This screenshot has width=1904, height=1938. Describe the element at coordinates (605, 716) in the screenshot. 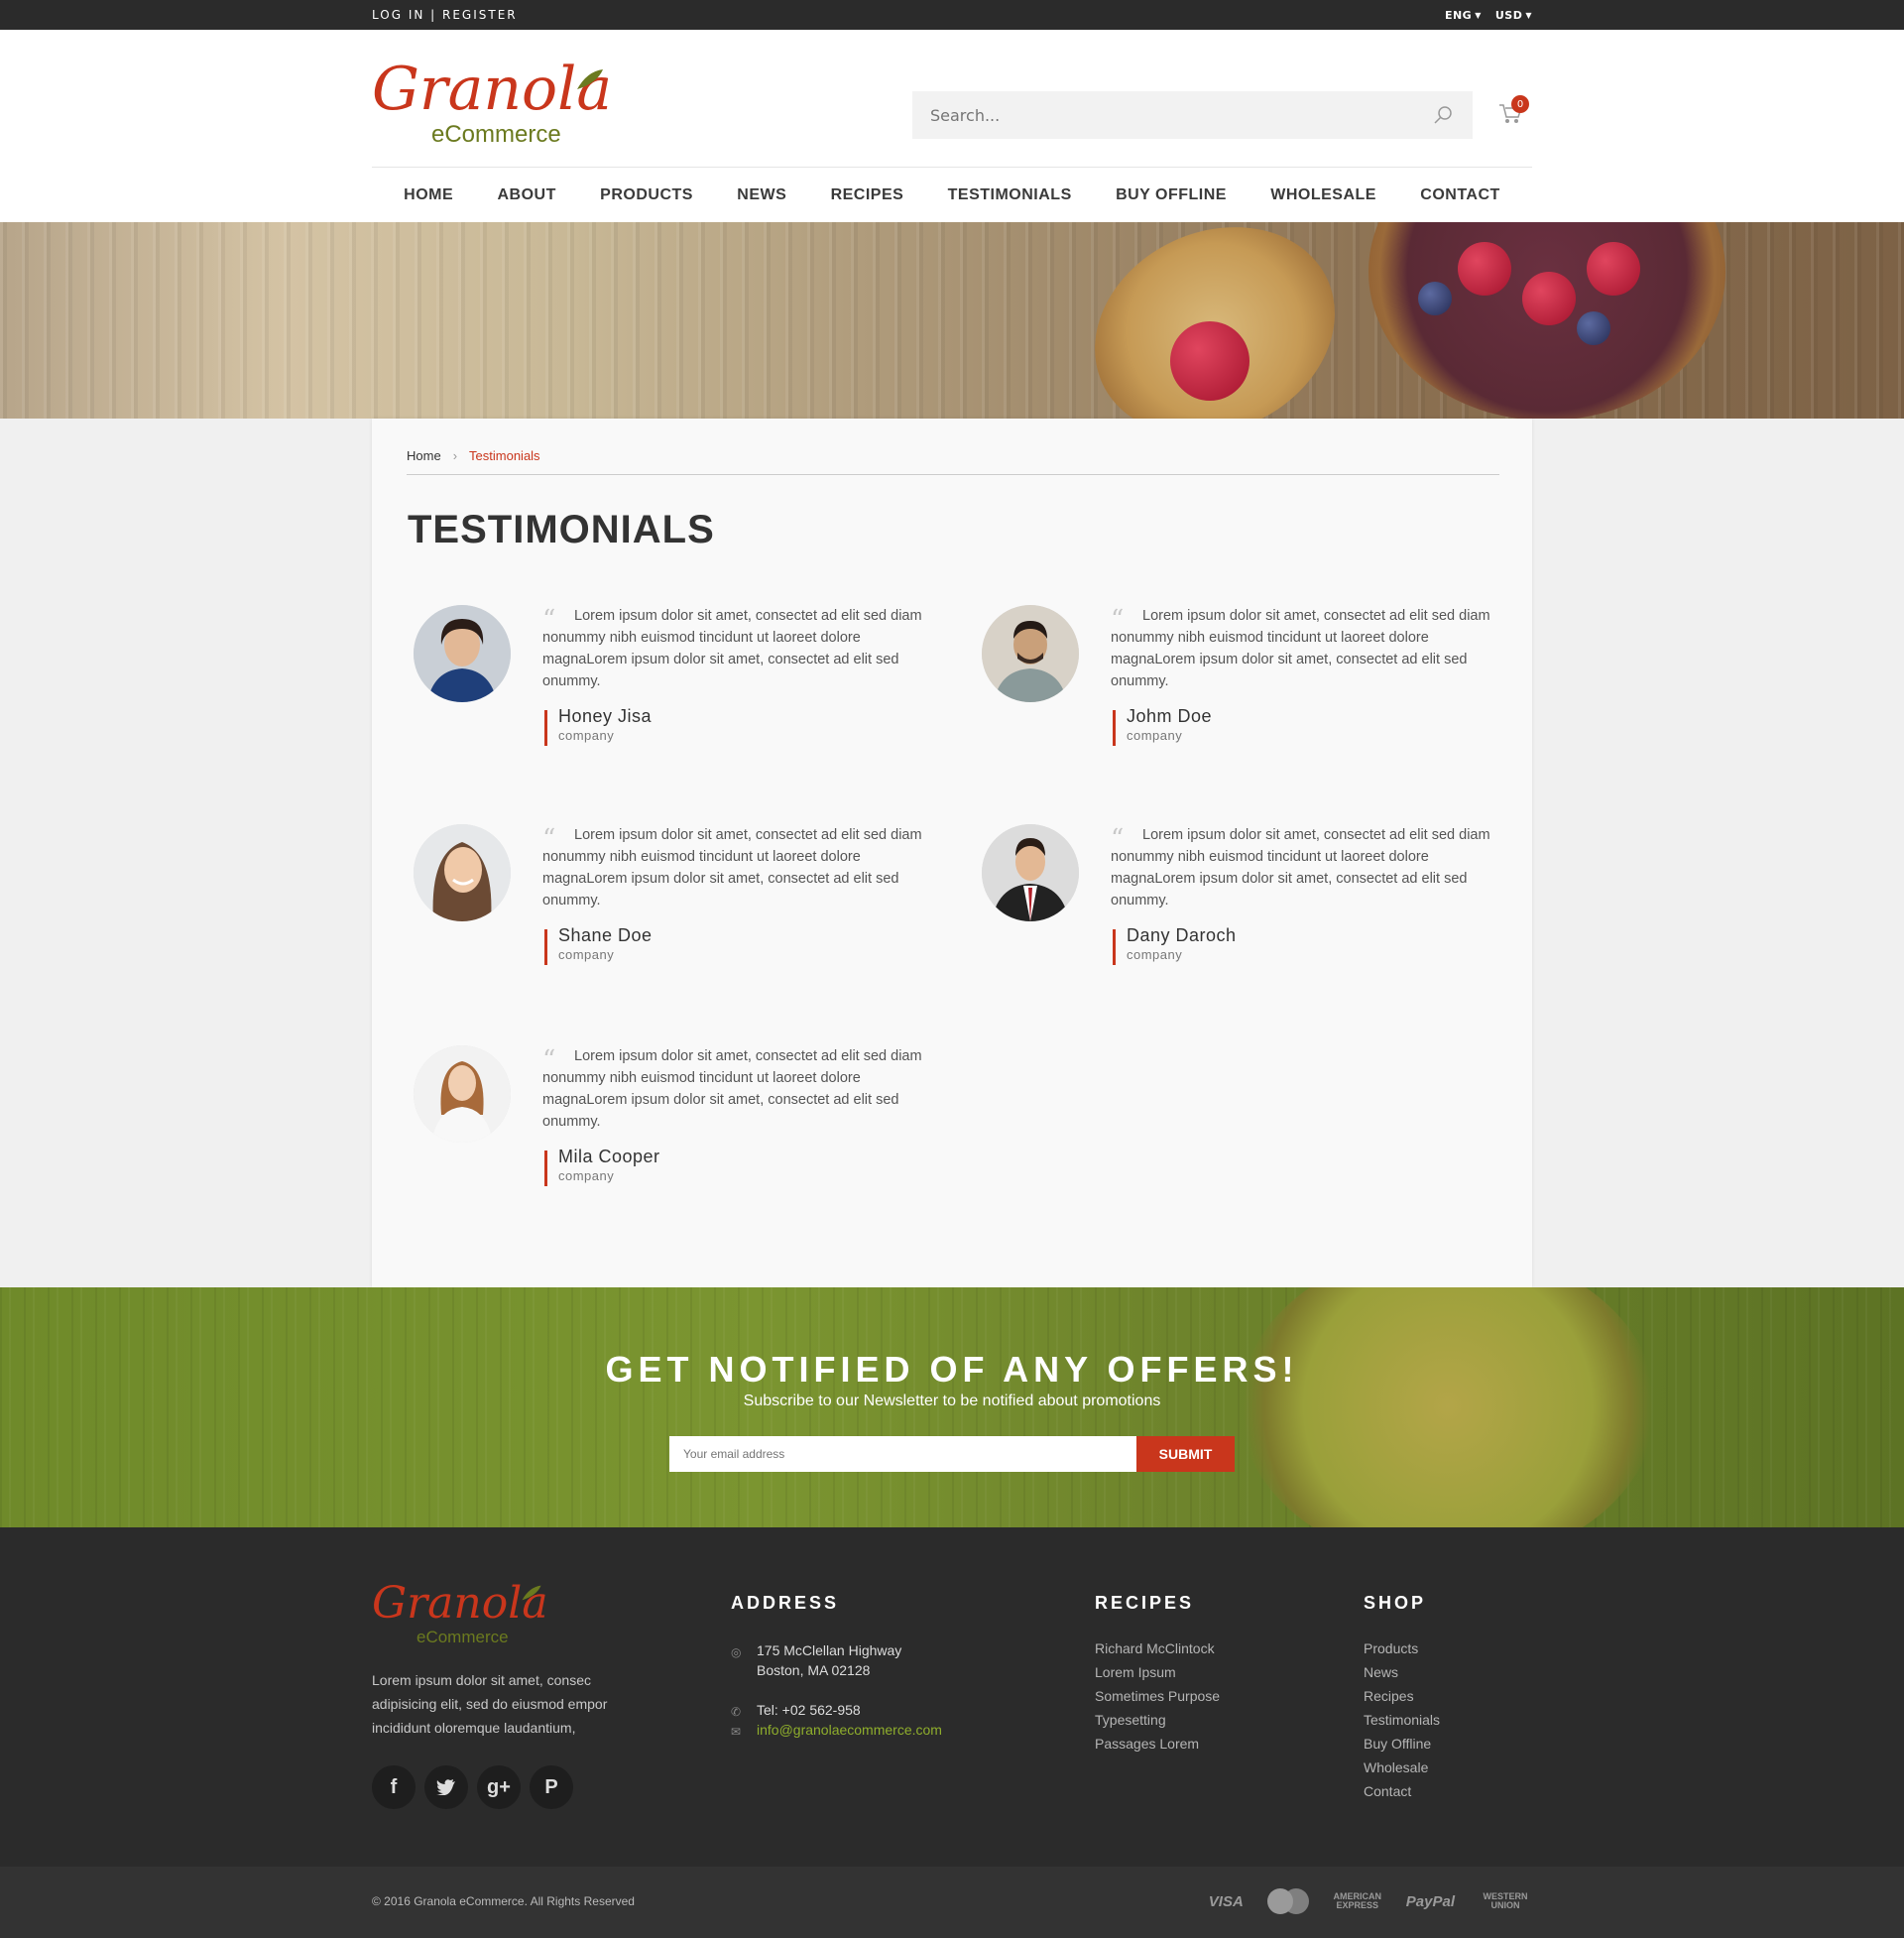

I see `testimonial-name: Honey Jisa` at that location.